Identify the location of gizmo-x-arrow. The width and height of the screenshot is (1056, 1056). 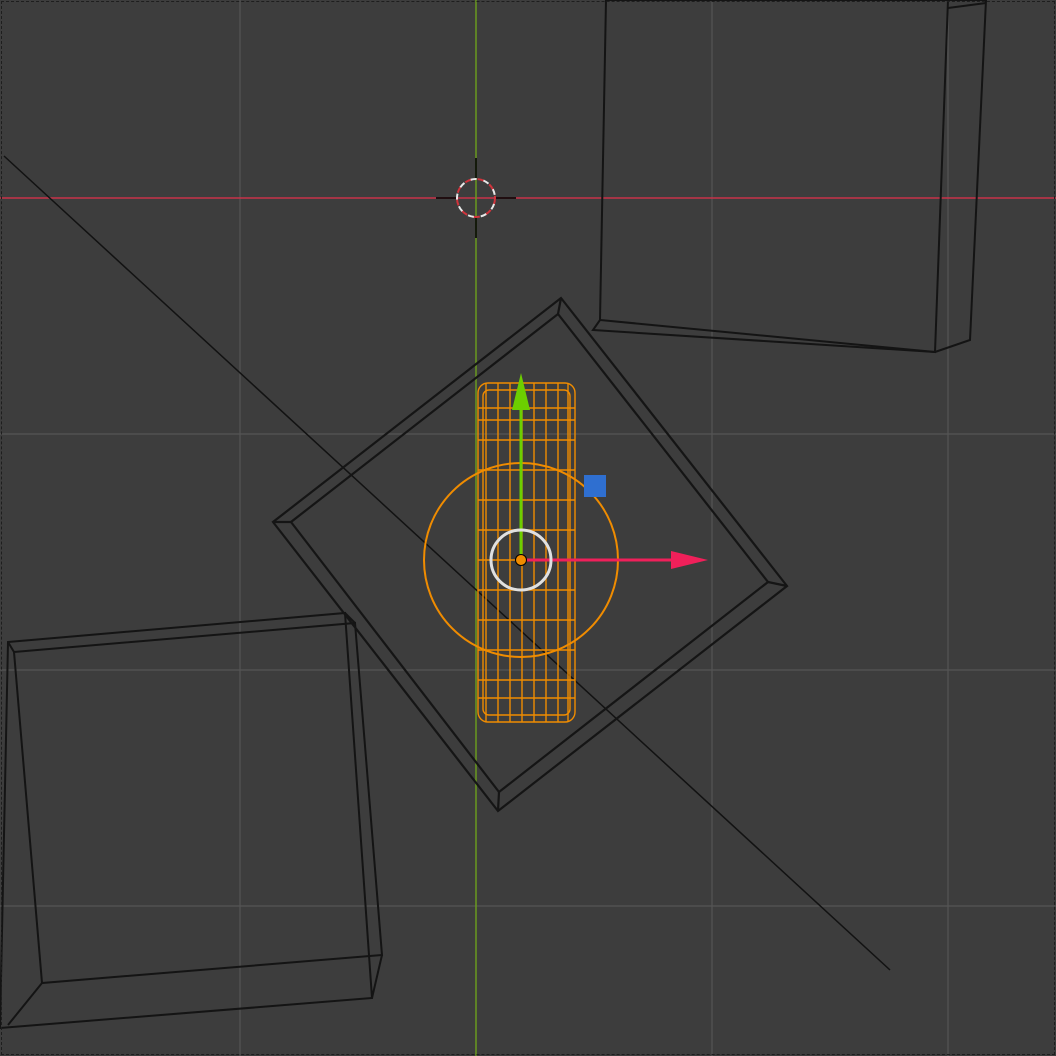
(689, 560).